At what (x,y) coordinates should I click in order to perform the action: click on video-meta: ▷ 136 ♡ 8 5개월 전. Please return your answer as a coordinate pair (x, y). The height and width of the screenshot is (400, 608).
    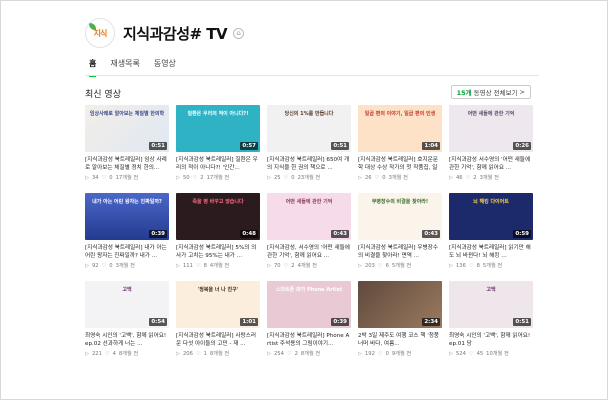
    Looking at the image, I should click on (491, 266).